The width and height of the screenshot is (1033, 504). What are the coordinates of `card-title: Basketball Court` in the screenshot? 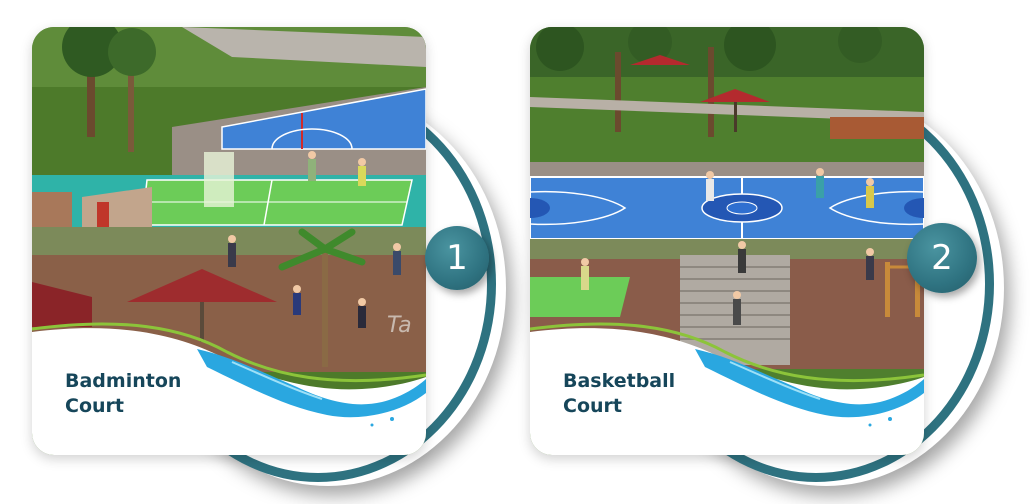 It's located at (619, 393).